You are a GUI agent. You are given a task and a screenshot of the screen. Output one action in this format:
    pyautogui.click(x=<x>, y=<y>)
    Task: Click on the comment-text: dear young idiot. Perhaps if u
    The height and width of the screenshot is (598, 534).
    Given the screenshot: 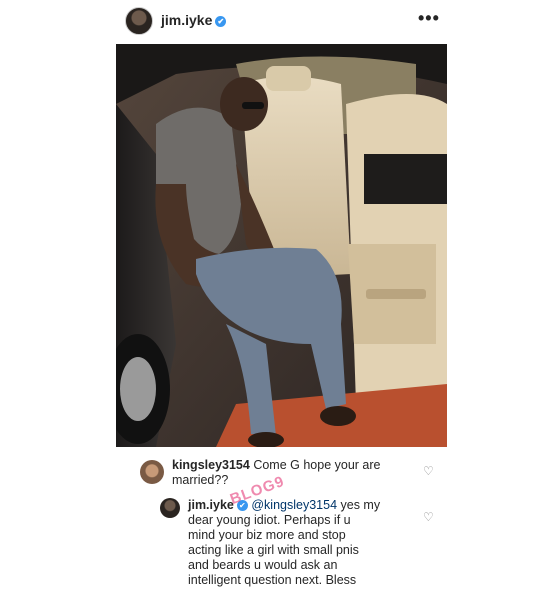 What is the action you would take?
    pyautogui.click(x=269, y=520)
    